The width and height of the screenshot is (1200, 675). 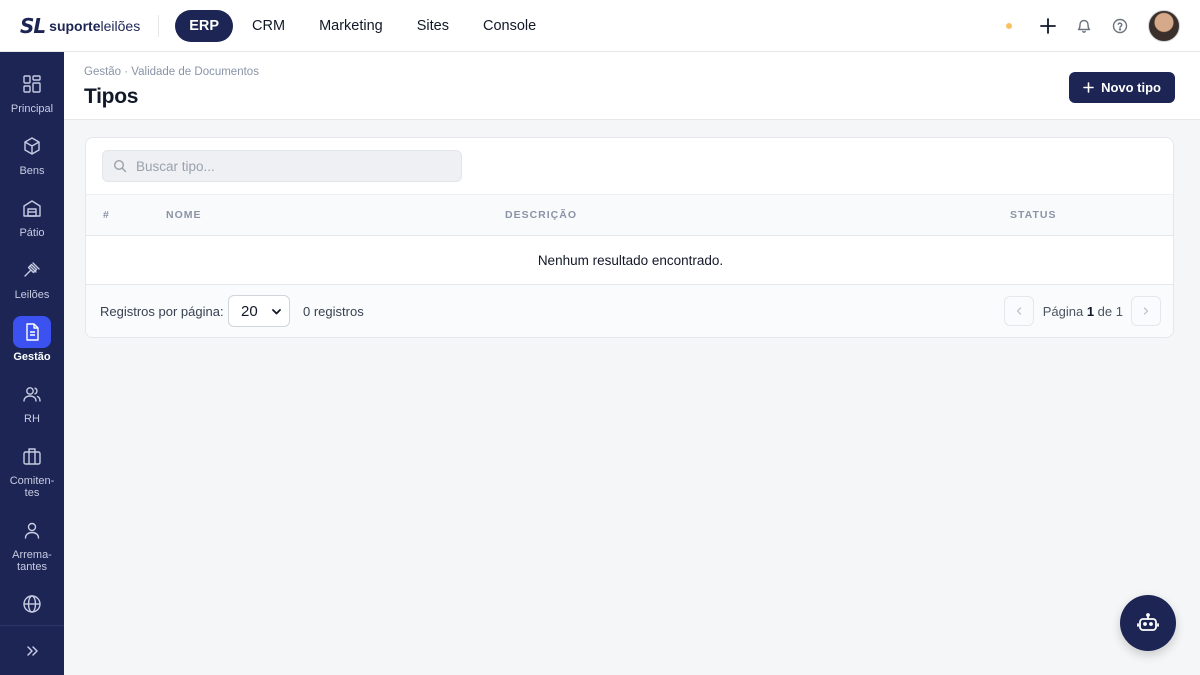 What do you see at coordinates (106, 215) in the screenshot?
I see `column-header-number: #` at bounding box center [106, 215].